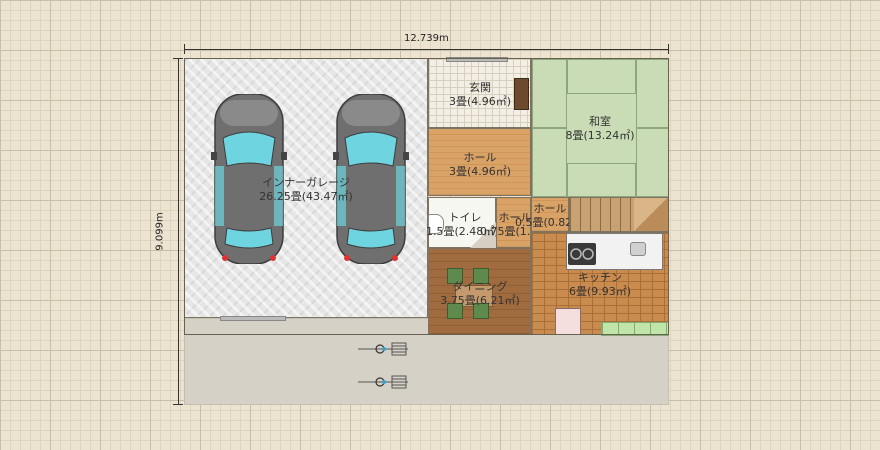 The image size is (880, 450). Describe the element at coordinates (651, 214) in the screenshot. I see `stair-landing` at that location.